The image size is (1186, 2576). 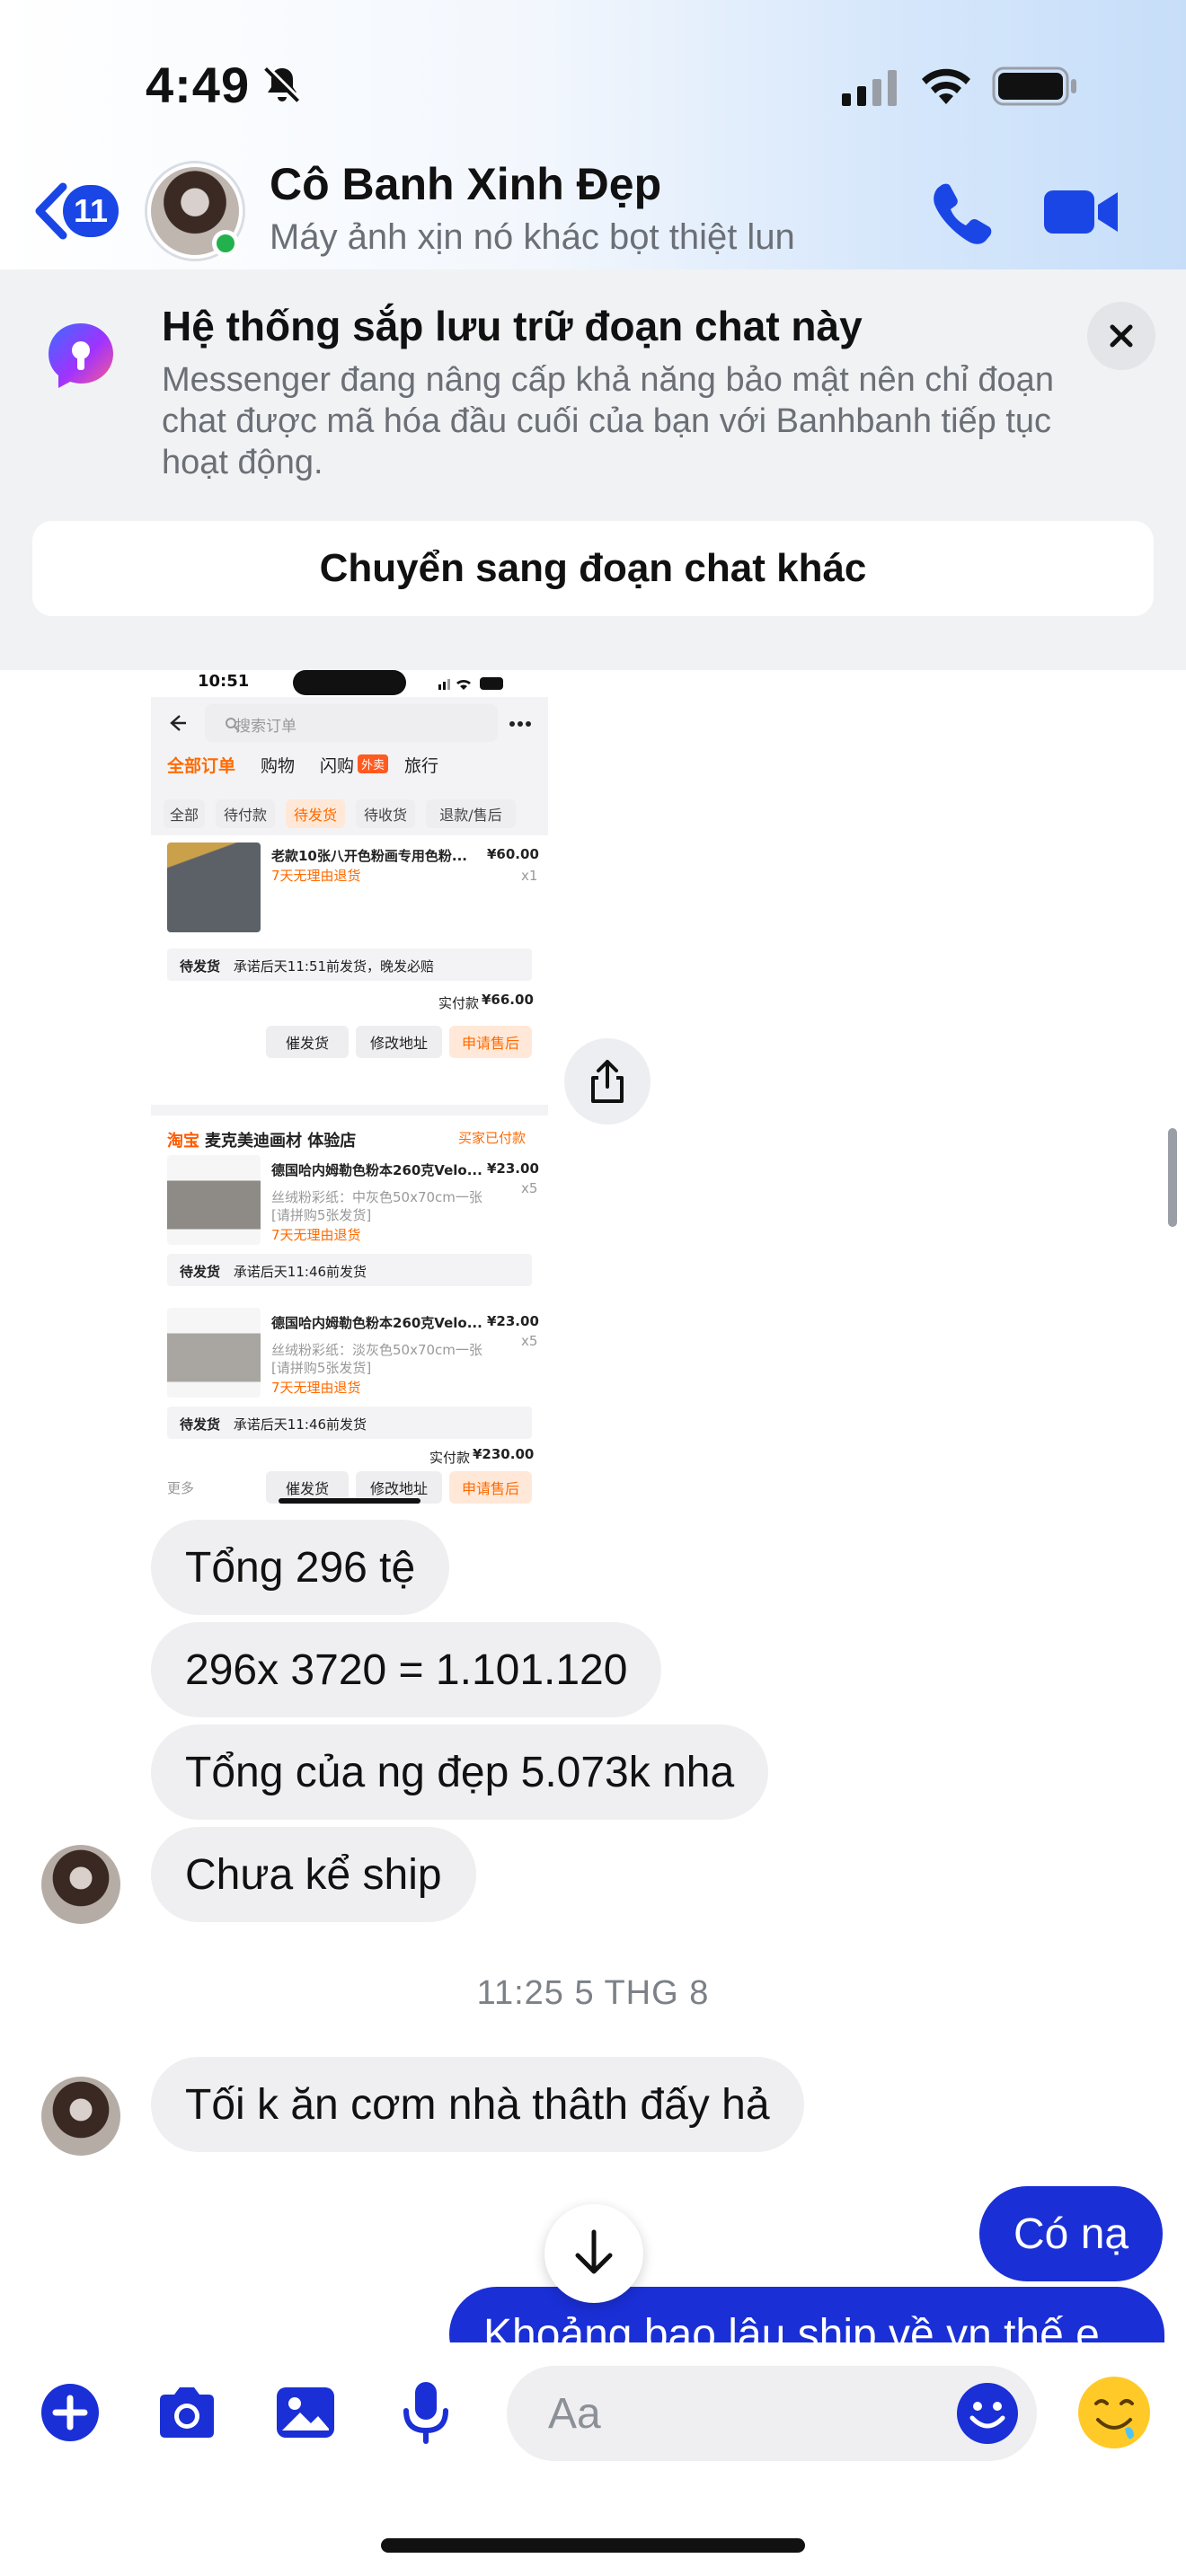 What do you see at coordinates (1034, 86) in the screenshot?
I see `battery-icon` at bounding box center [1034, 86].